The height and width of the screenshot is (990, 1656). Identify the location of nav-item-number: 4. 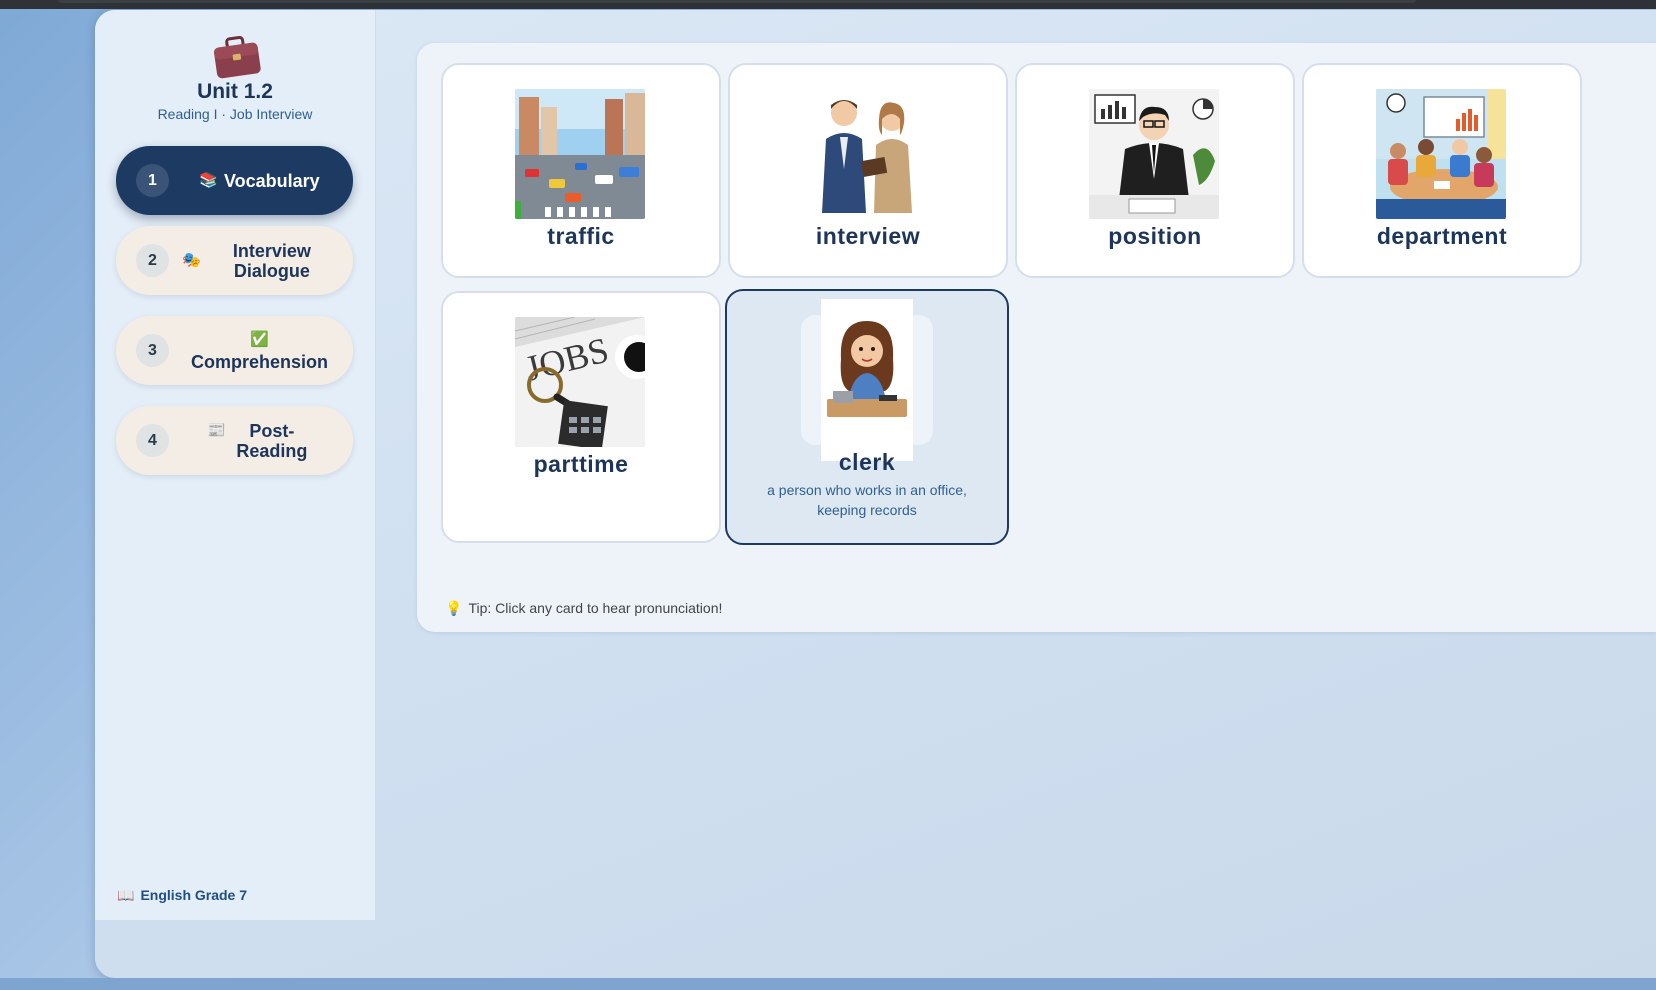
(152, 440).